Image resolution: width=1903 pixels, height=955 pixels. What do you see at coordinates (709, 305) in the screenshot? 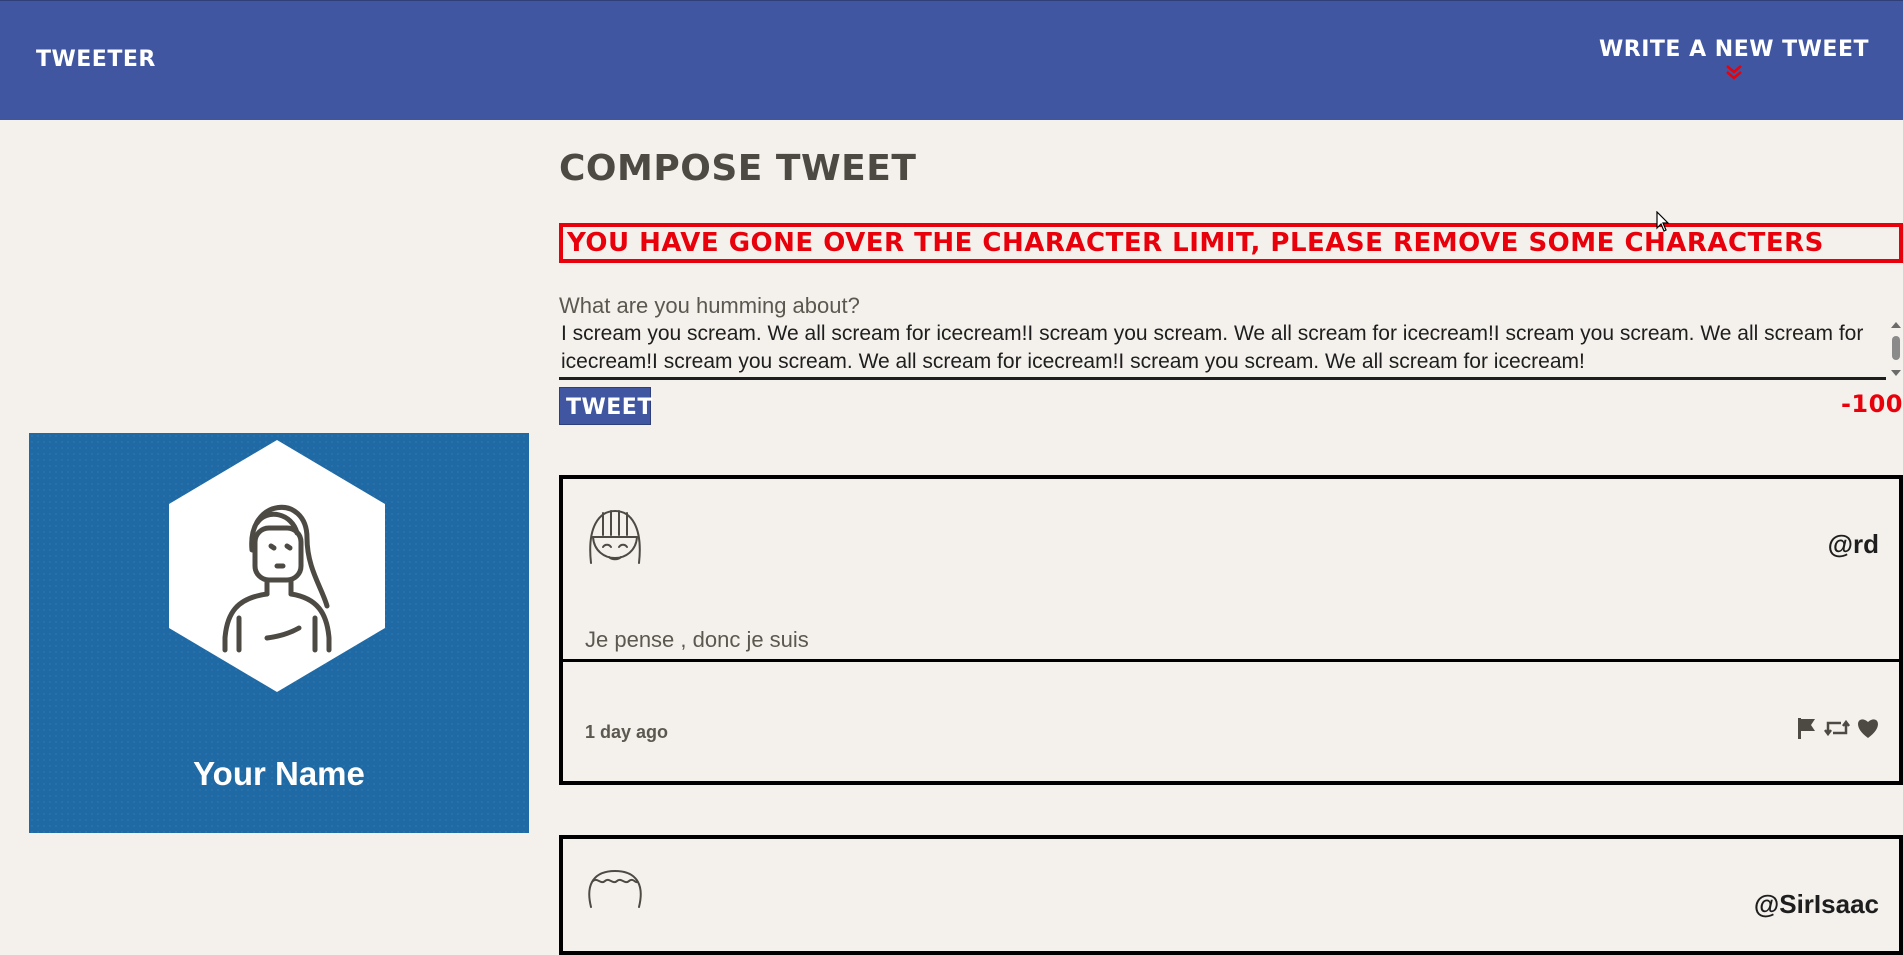
I see `compose-label: What are you humming about?` at bounding box center [709, 305].